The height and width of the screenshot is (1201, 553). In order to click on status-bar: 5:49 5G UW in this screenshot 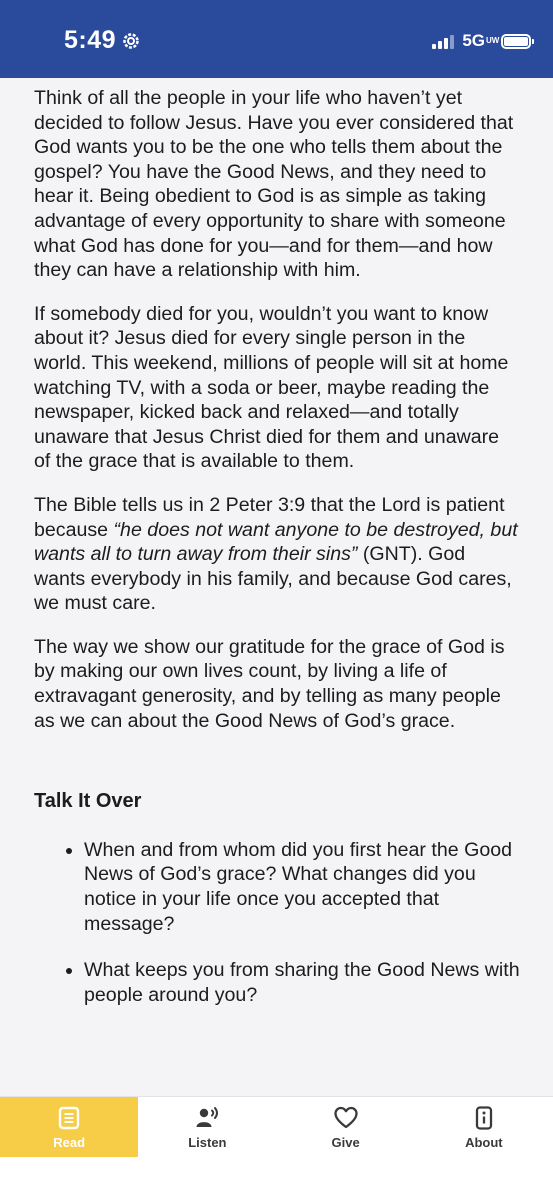, I will do `click(276, 39)`.